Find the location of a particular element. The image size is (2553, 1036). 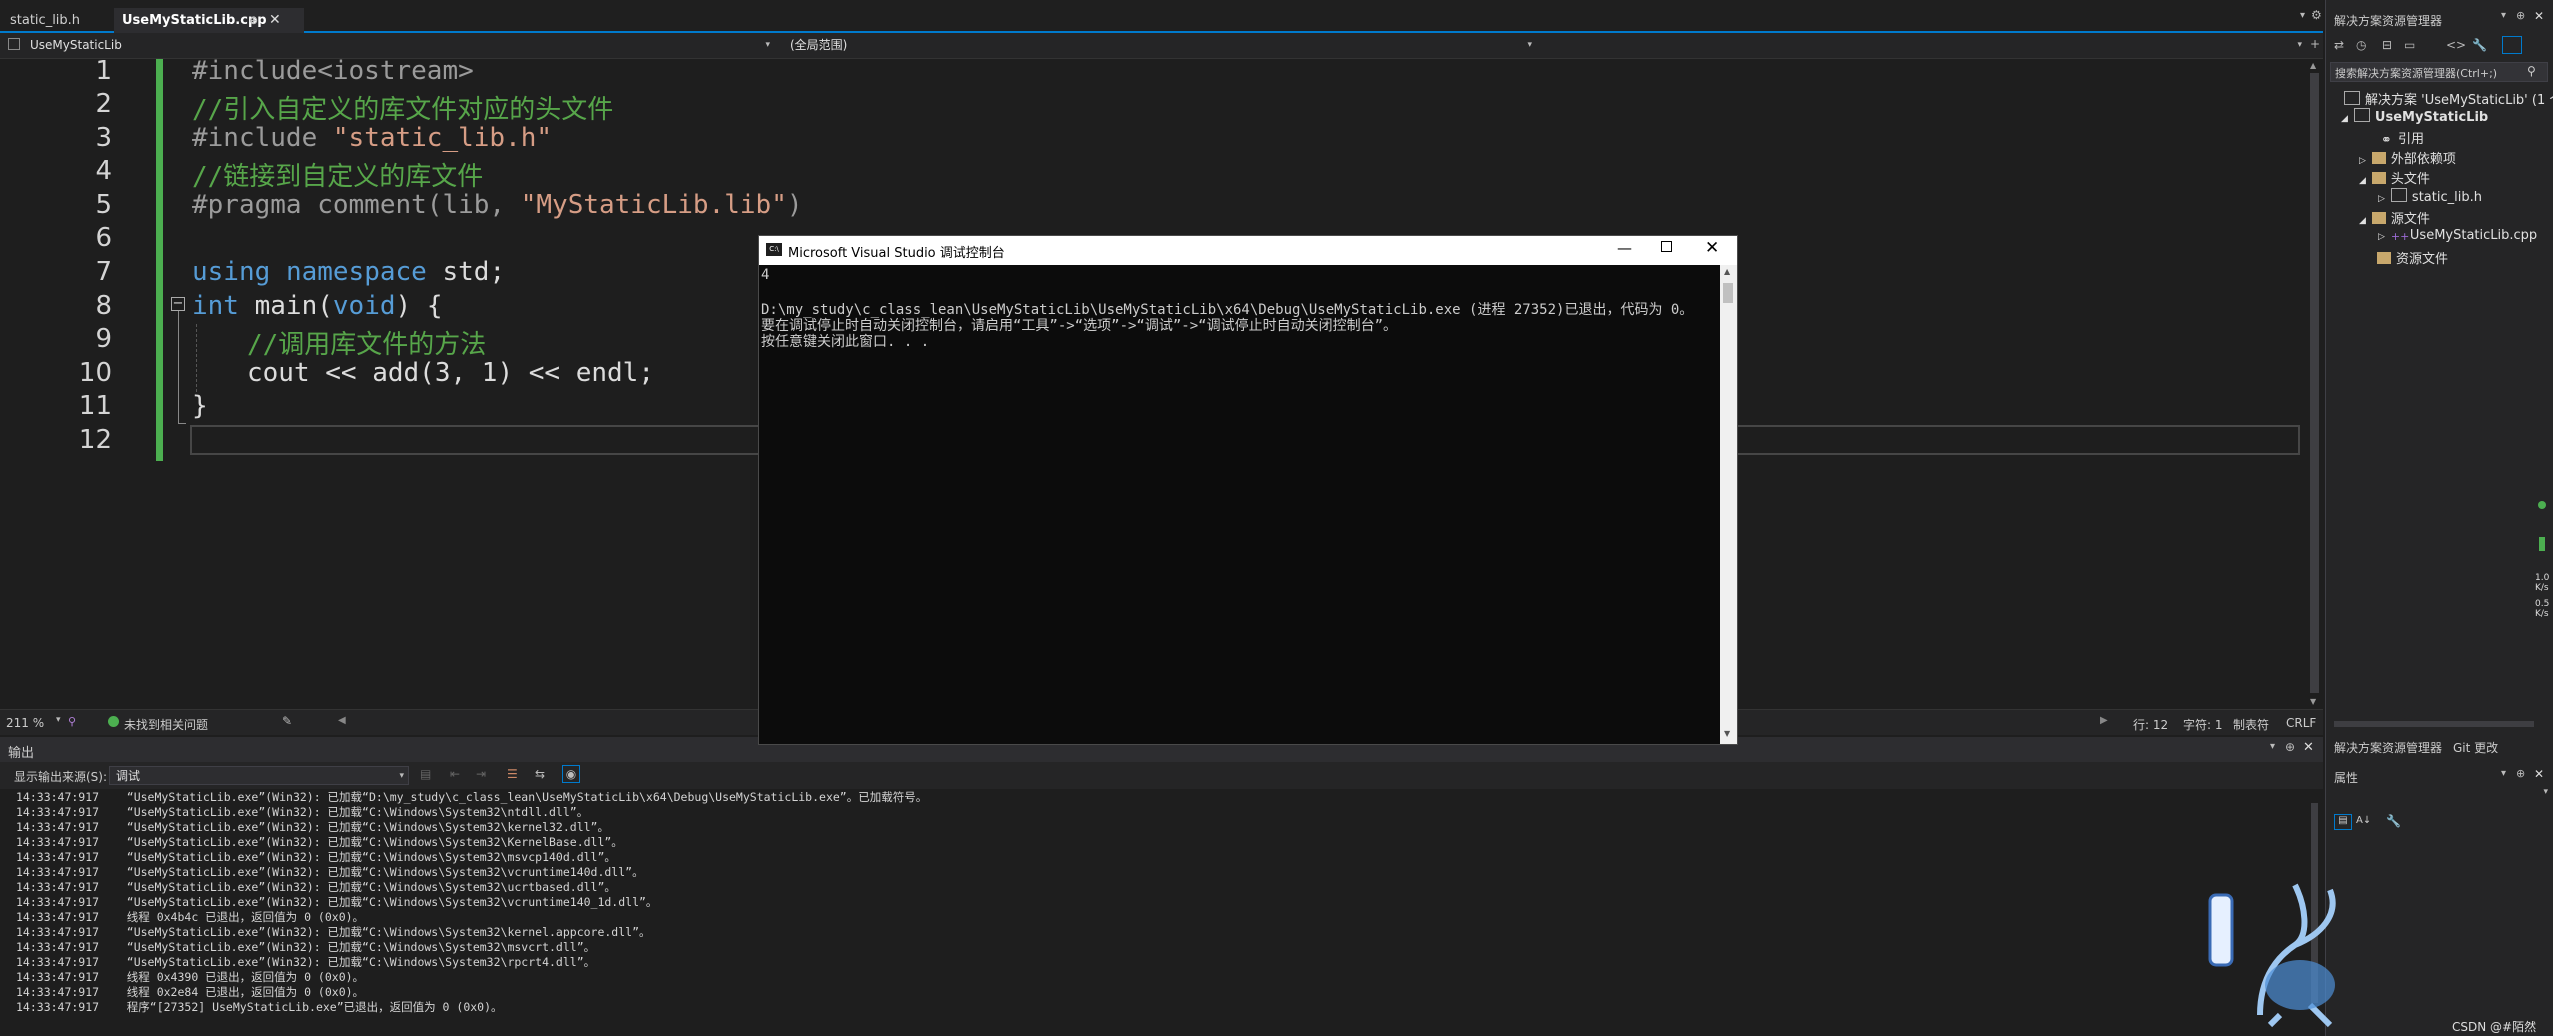

search-icon: ⚲ is located at coordinates (2531, 71).